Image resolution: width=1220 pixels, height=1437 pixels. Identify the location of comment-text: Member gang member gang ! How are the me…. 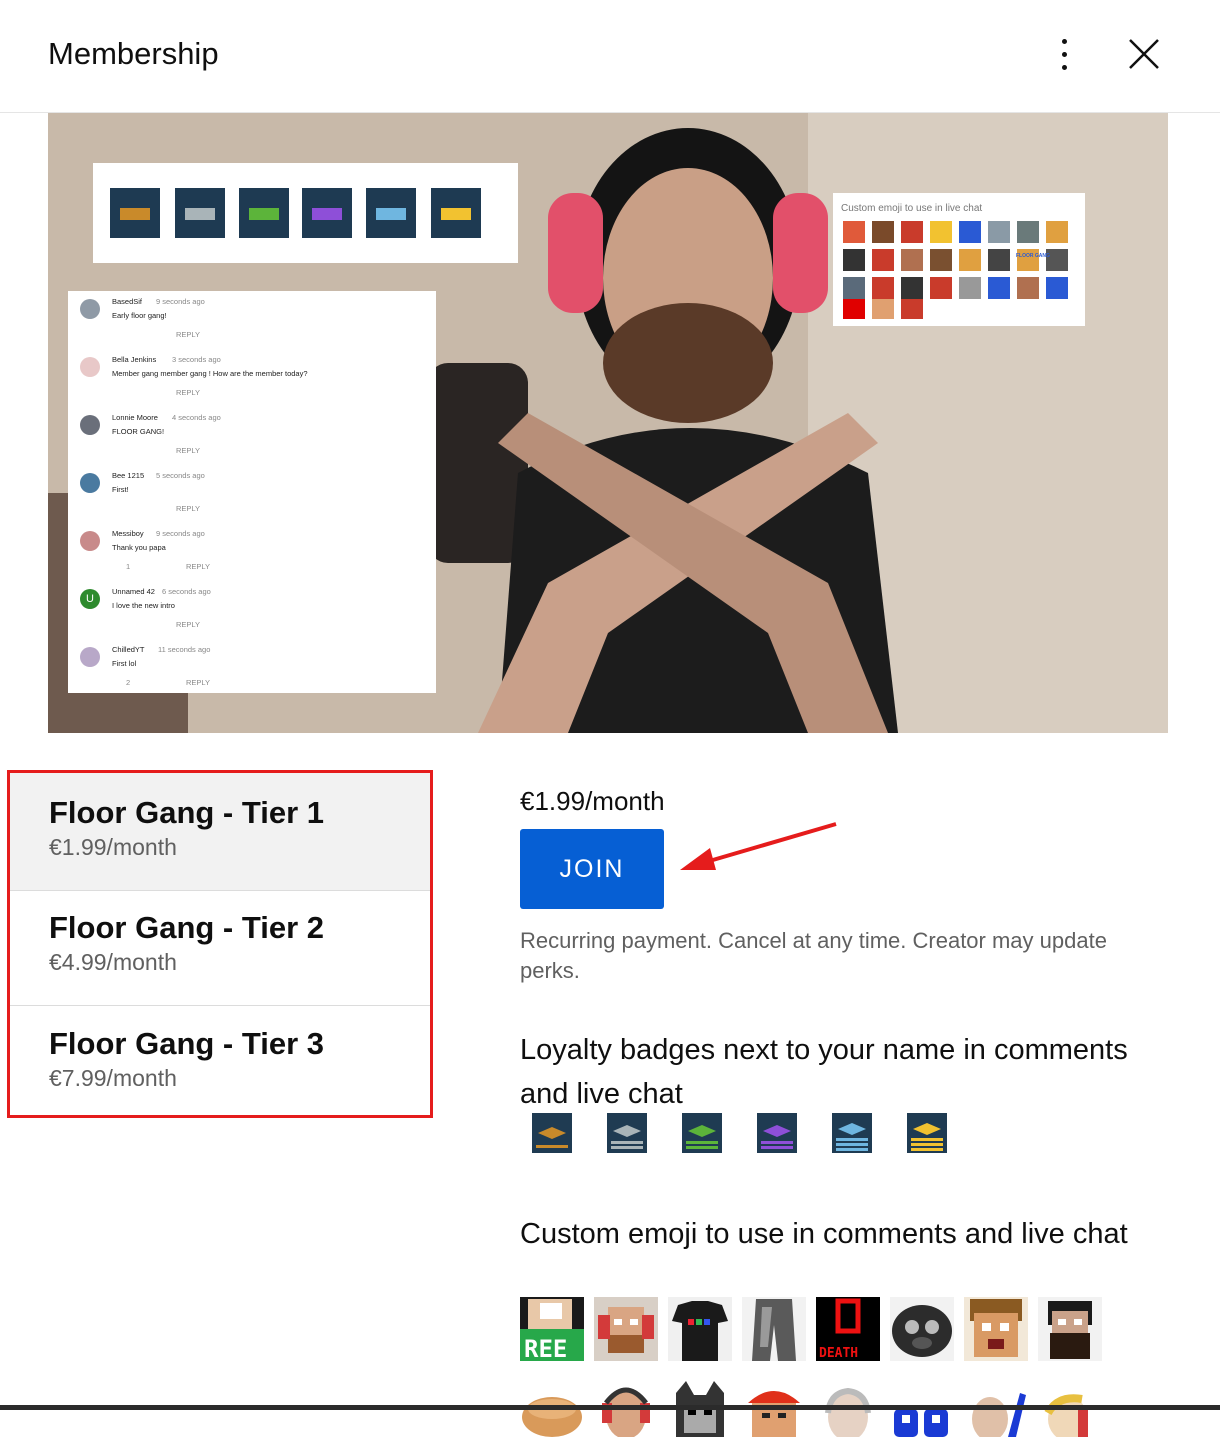
(210, 373).